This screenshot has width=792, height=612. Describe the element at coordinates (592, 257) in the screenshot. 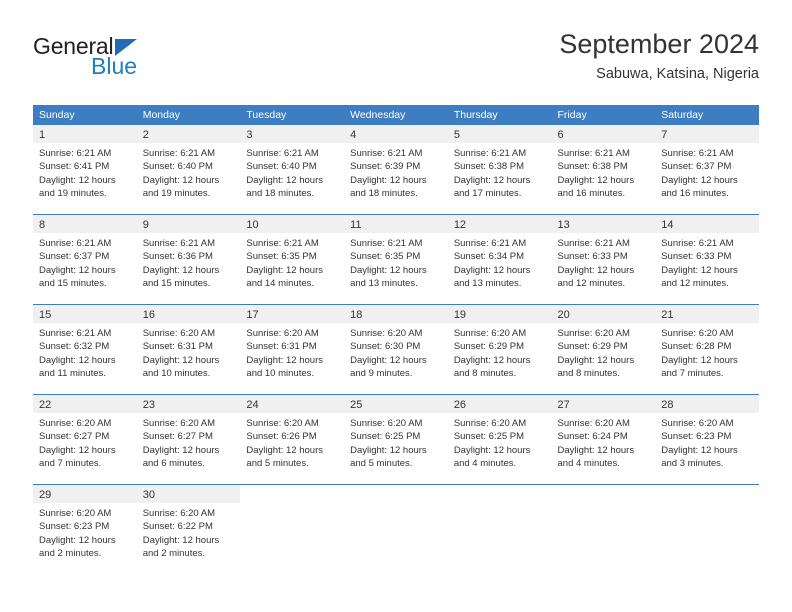

I see `sunset-text: Sunset: 6:33 PM` at that location.